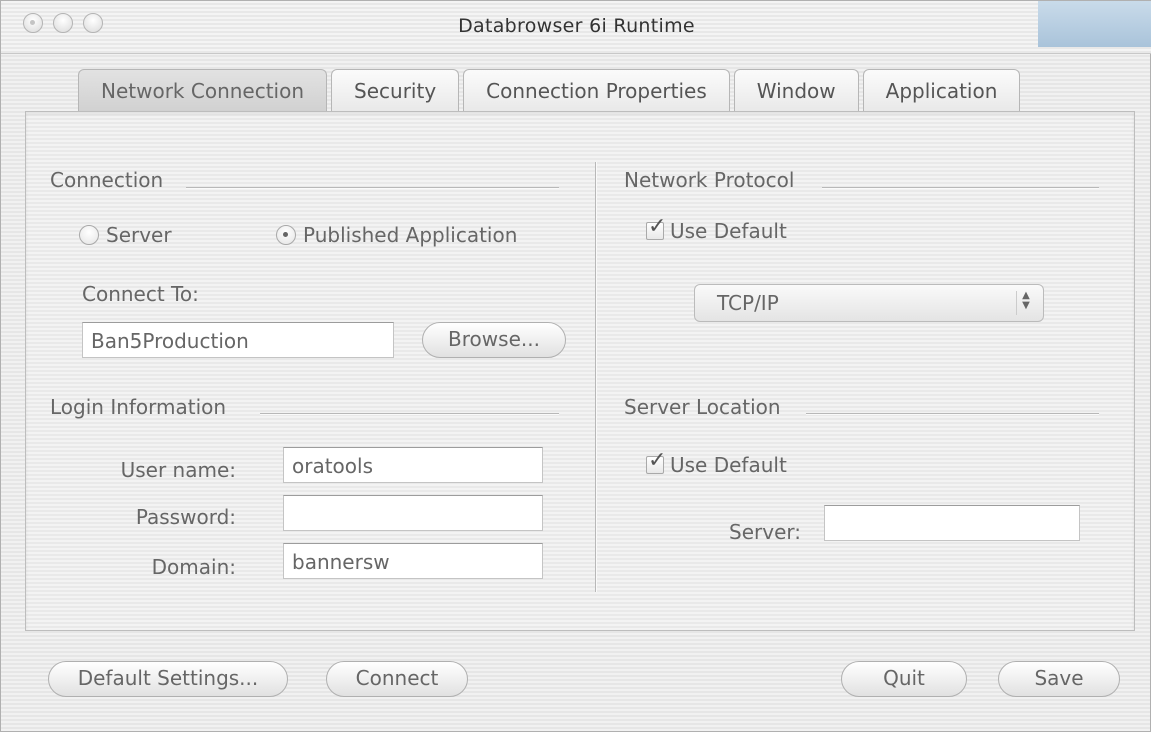 This screenshot has width=1151, height=732. What do you see at coordinates (185, 517) in the screenshot?
I see `password-label: Password:` at bounding box center [185, 517].